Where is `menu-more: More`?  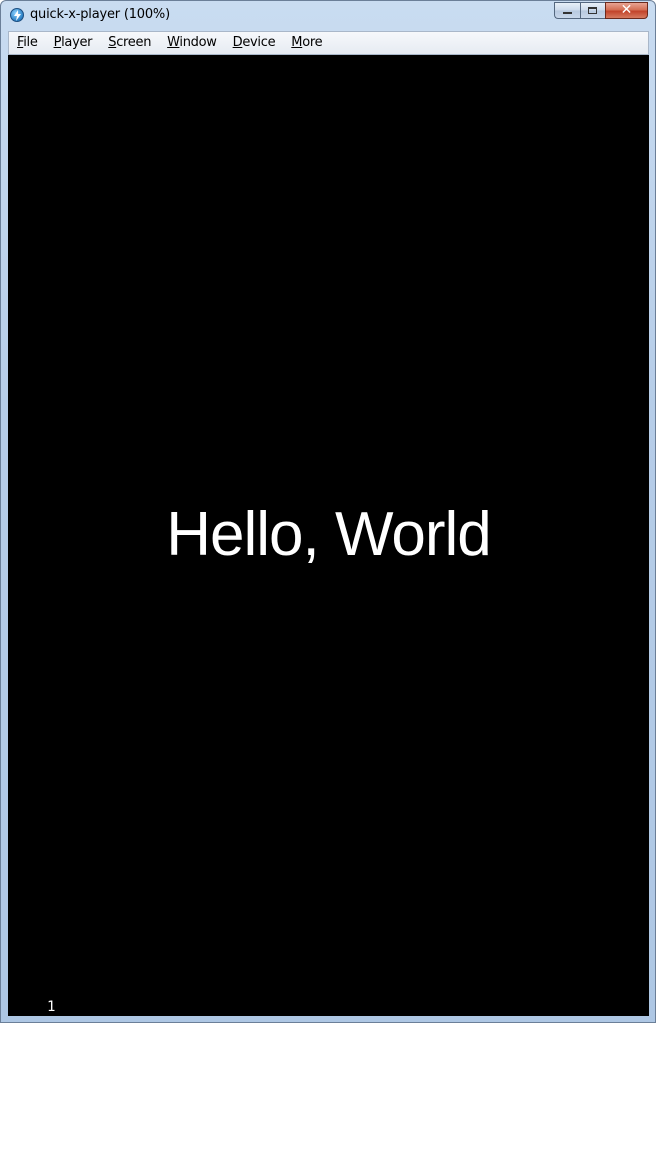 menu-more: More is located at coordinates (306, 43).